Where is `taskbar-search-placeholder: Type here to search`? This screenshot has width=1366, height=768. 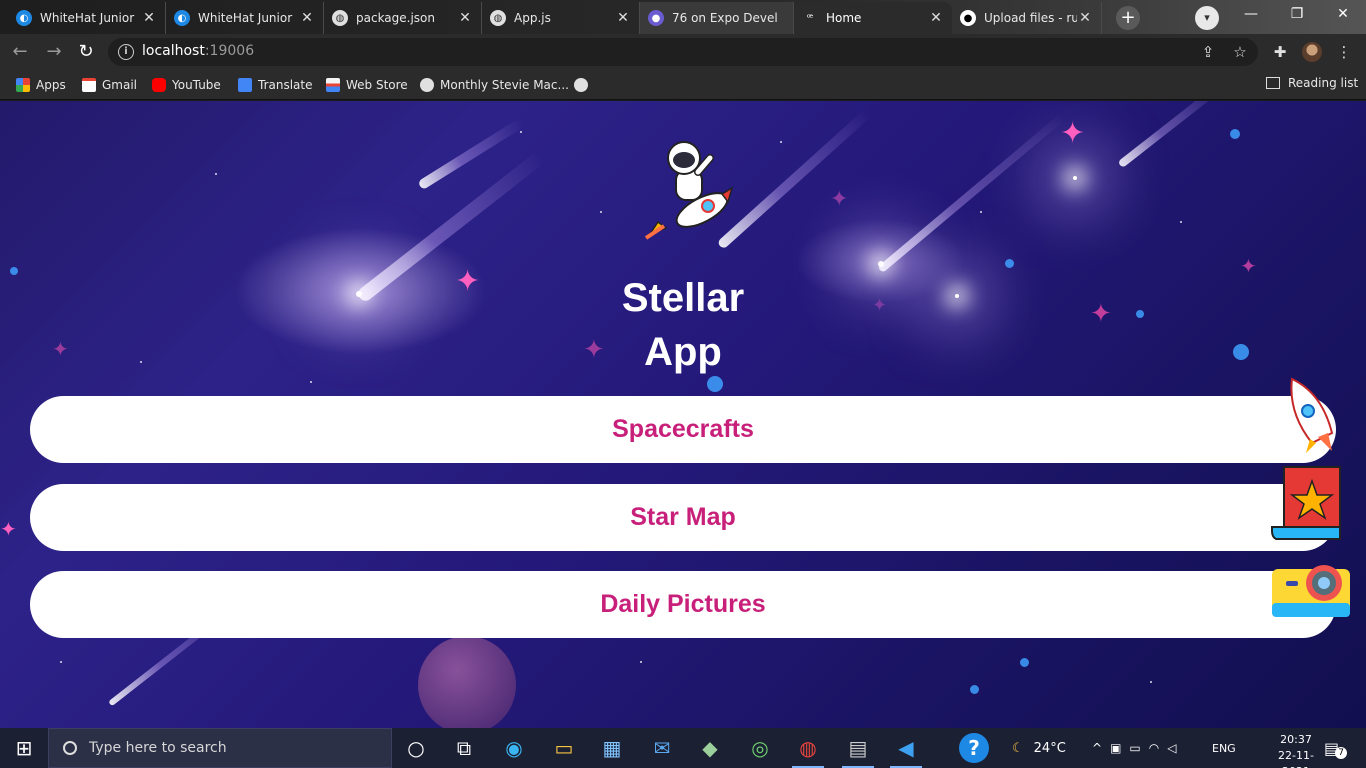
taskbar-search-placeholder: Type here to search is located at coordinates (158, 748).